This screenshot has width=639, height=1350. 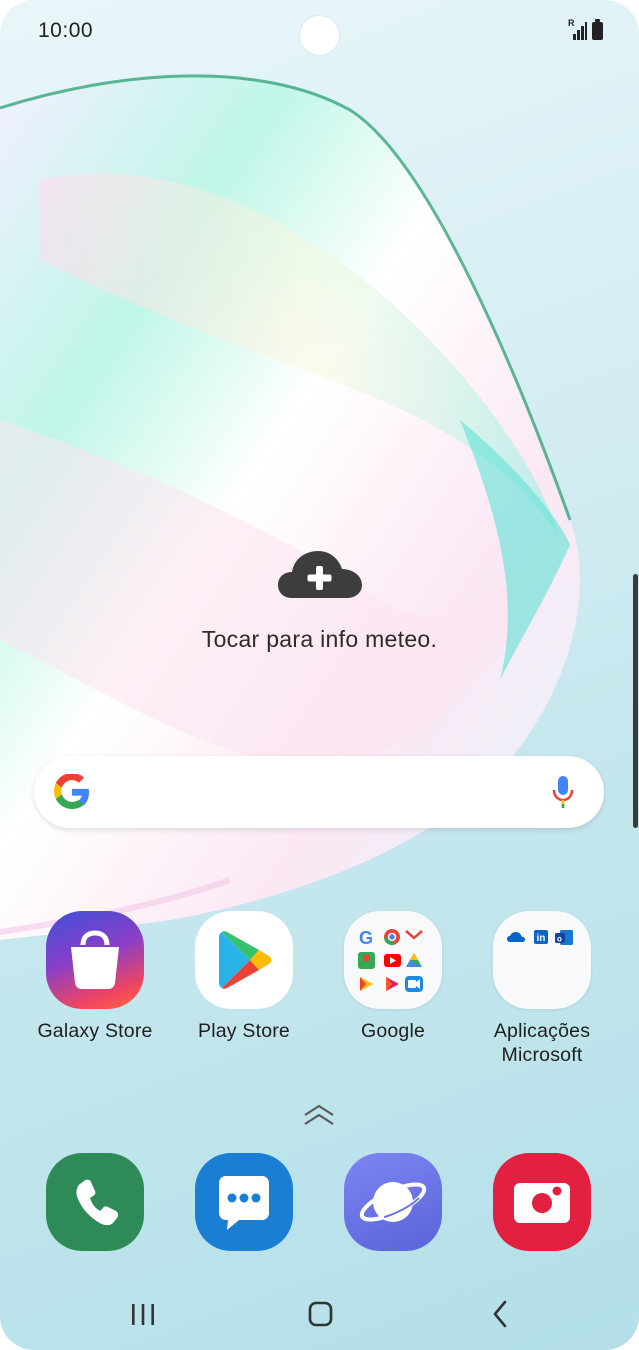 What do you see at coordinates (542, 1055) in the screenshot?
I see `folder-label-line2: Microsoft` at bounding box center [542, 1055].